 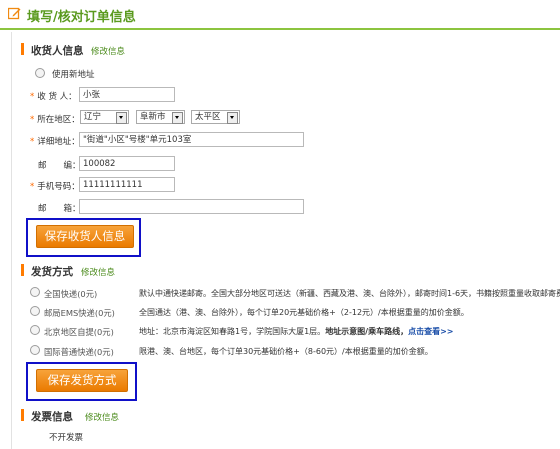 What do you see at coordinates (55, 142) in the screenshot?
I see `address-label: * 详细地址：` at bounding box center [55, 142].